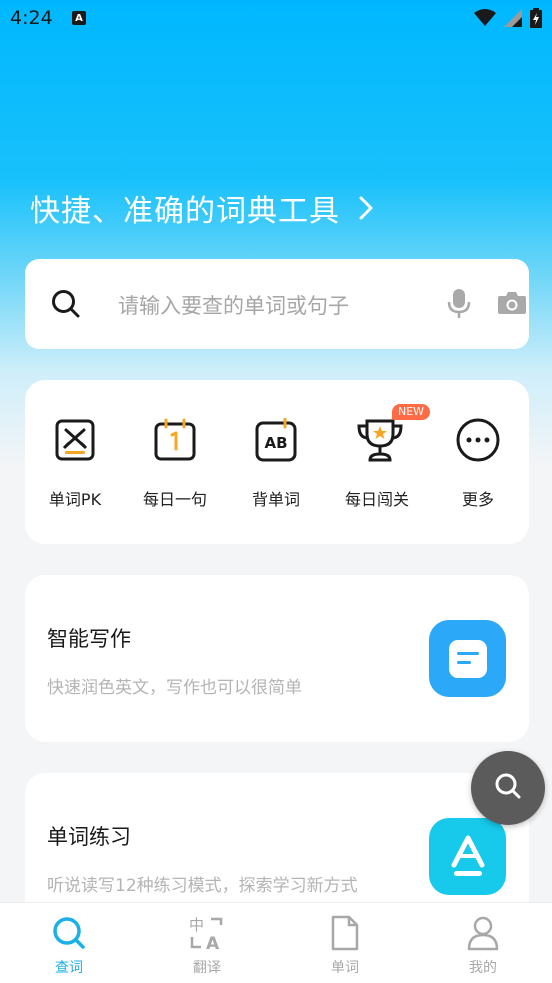 This screenshot has width=552, height=983. Describe the element at coordinates (213, 942) in the screenshot. I see `svg-text: A` at that location.